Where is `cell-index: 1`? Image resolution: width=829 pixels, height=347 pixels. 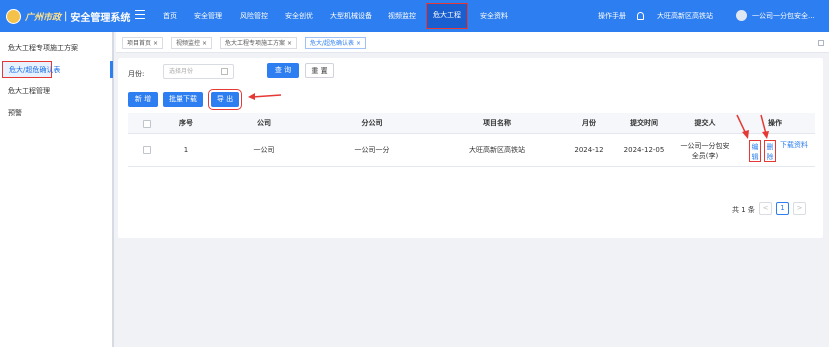 cell-index: 1 is located at coordinates (186, 150).